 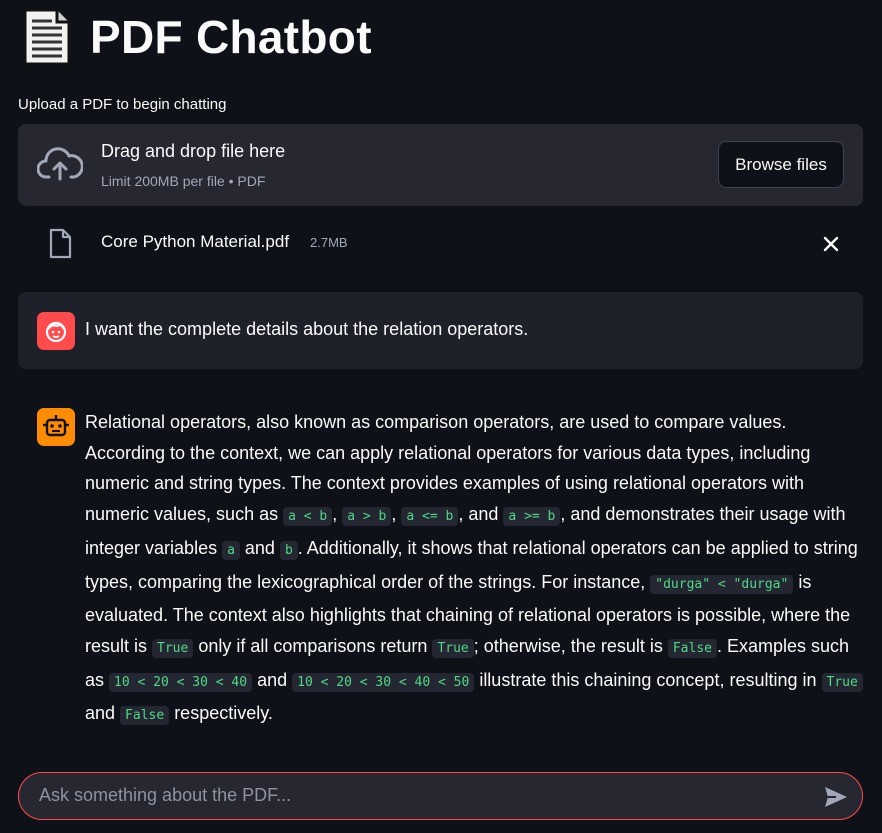 What do you see at coordinates (570, 645) in the screenshot?
I see `message-text-segment: ; otherwise, the result is` at bounding box center [570, 645].